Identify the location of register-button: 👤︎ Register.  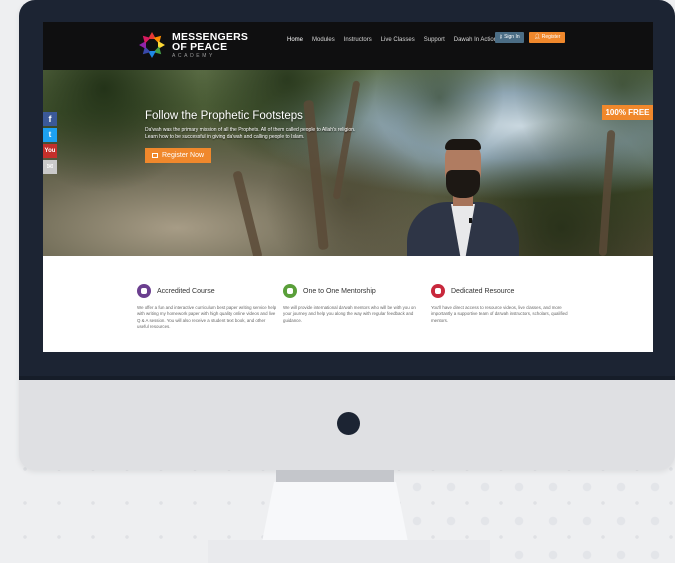
(547, 37).